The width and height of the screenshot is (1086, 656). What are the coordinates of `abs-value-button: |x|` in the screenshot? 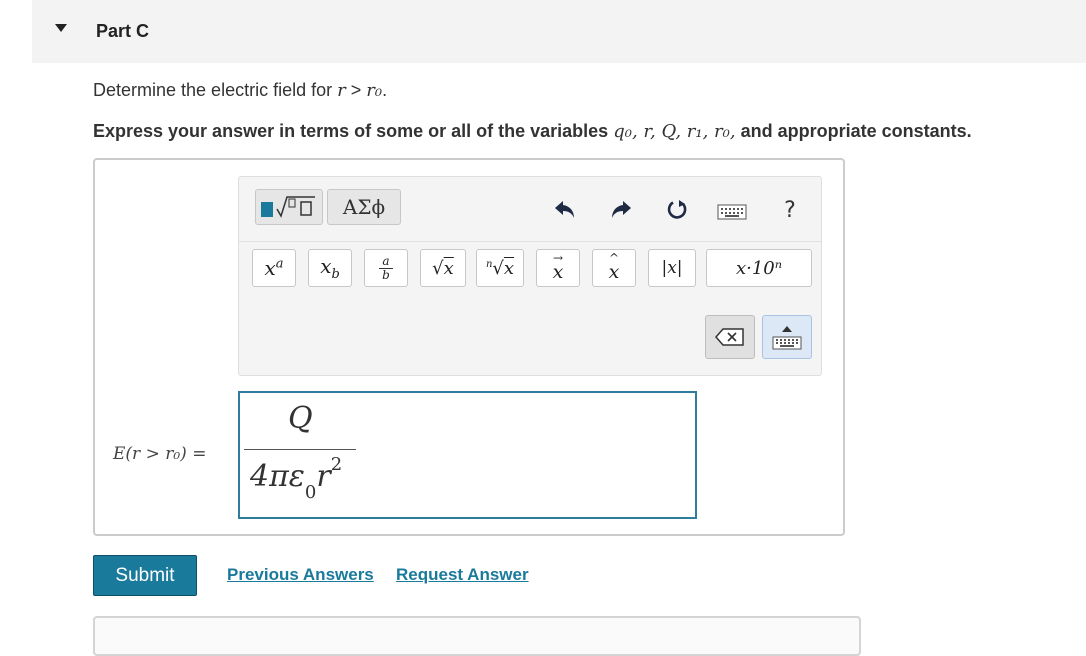 It's located at (672, 268).